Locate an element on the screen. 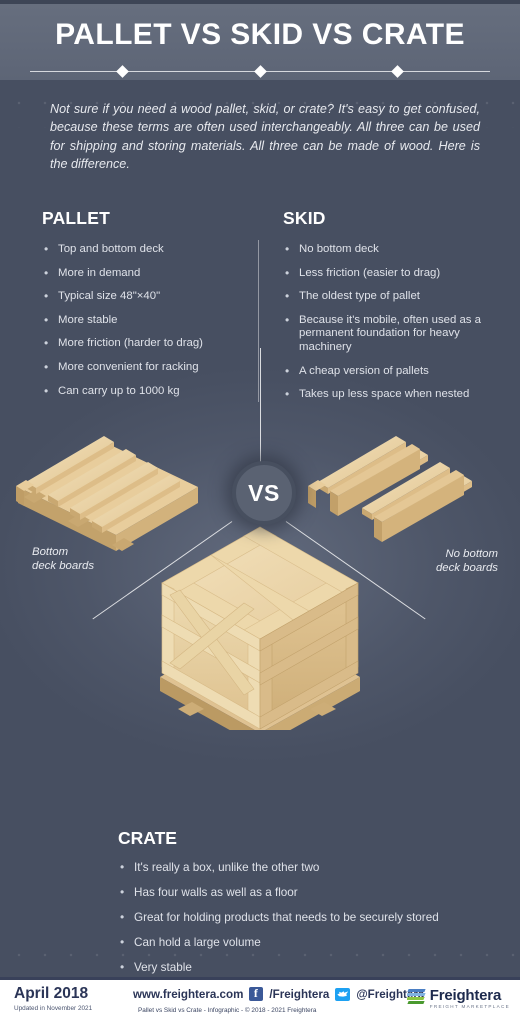  list-item: • More friction (harder to drag) is located at coordinates (142, 344).